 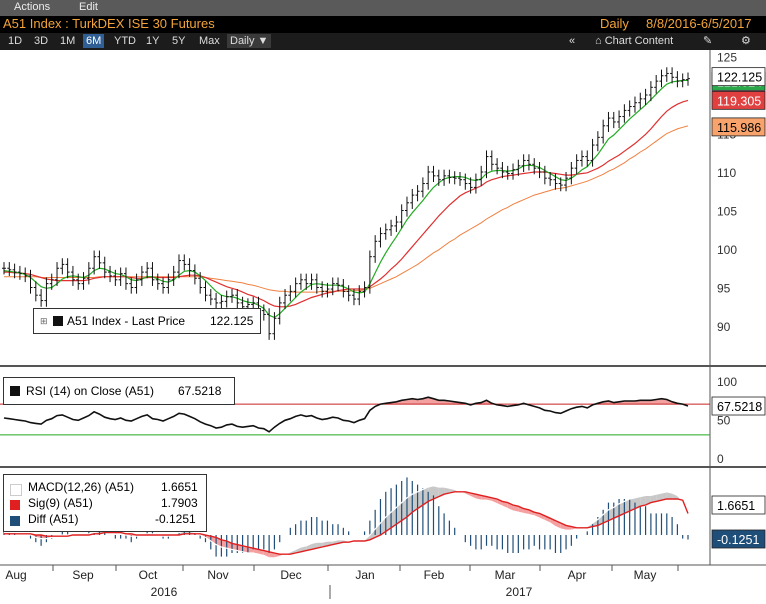 I want to click on chart-icon: ⌂, so click(x=598, y=41).